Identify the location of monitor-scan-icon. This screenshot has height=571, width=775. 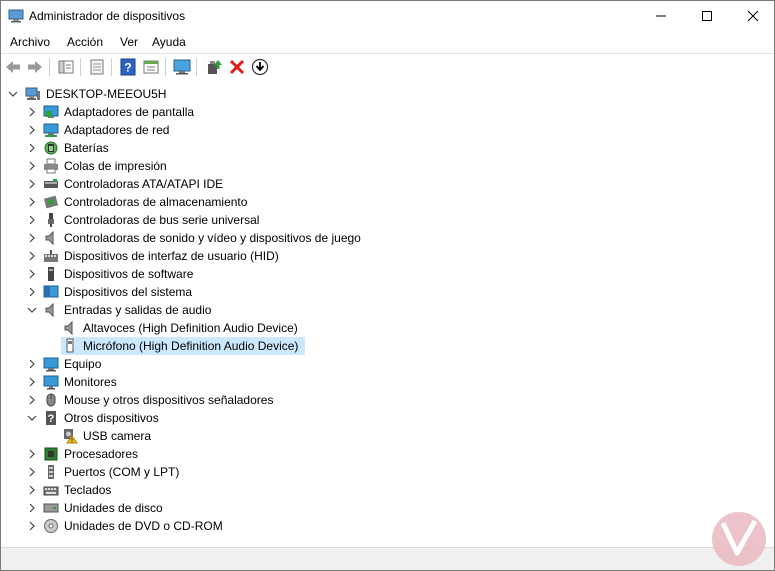
(182, 67).